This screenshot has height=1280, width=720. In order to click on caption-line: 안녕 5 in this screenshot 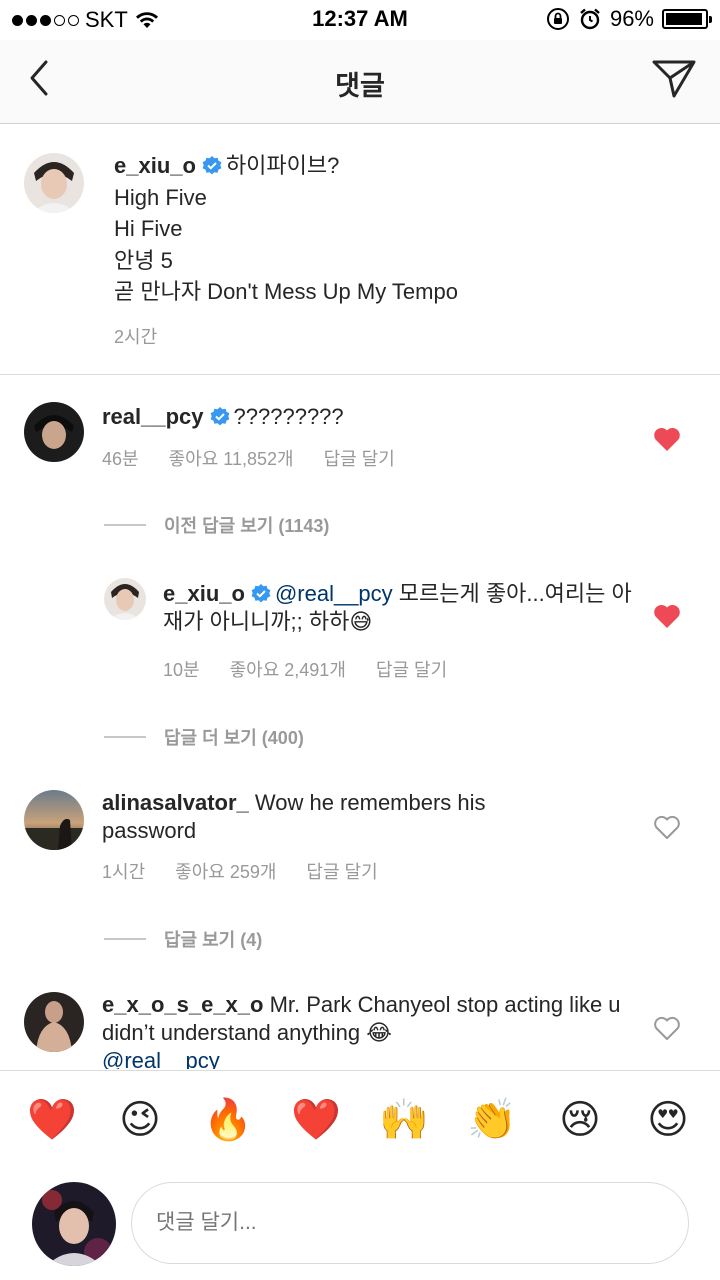, I will do `click(143, 260)`.